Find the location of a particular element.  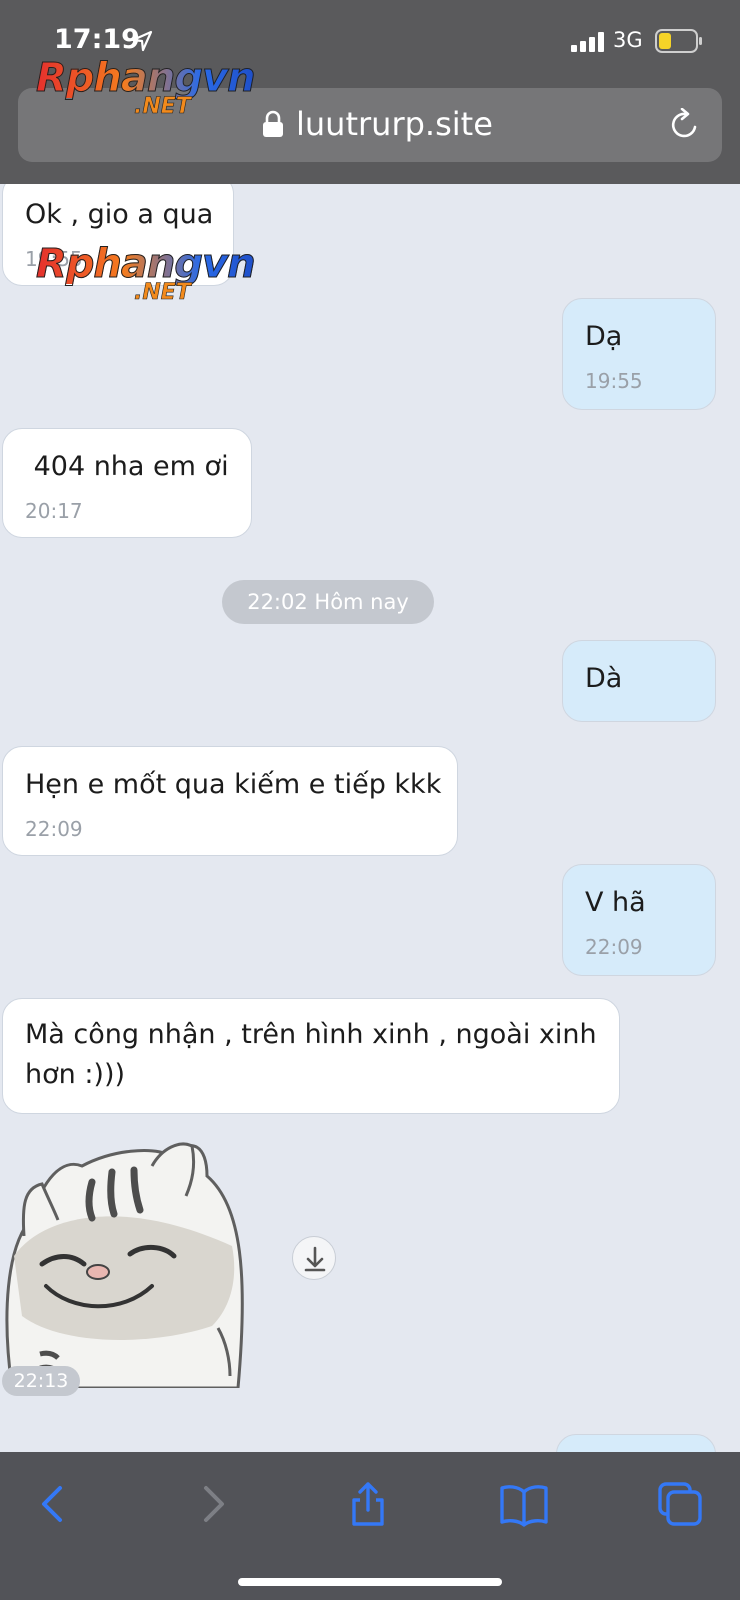

message-time: 19:55 is located at coordinates (614, 381).